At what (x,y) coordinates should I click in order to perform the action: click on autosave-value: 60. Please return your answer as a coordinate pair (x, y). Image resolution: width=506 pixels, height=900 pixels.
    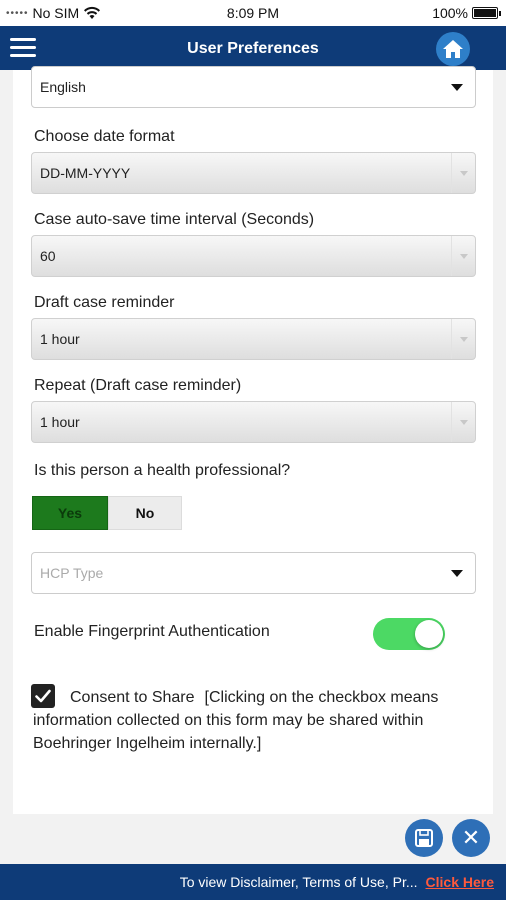
    Looking at the image, I should click on (48, 256).